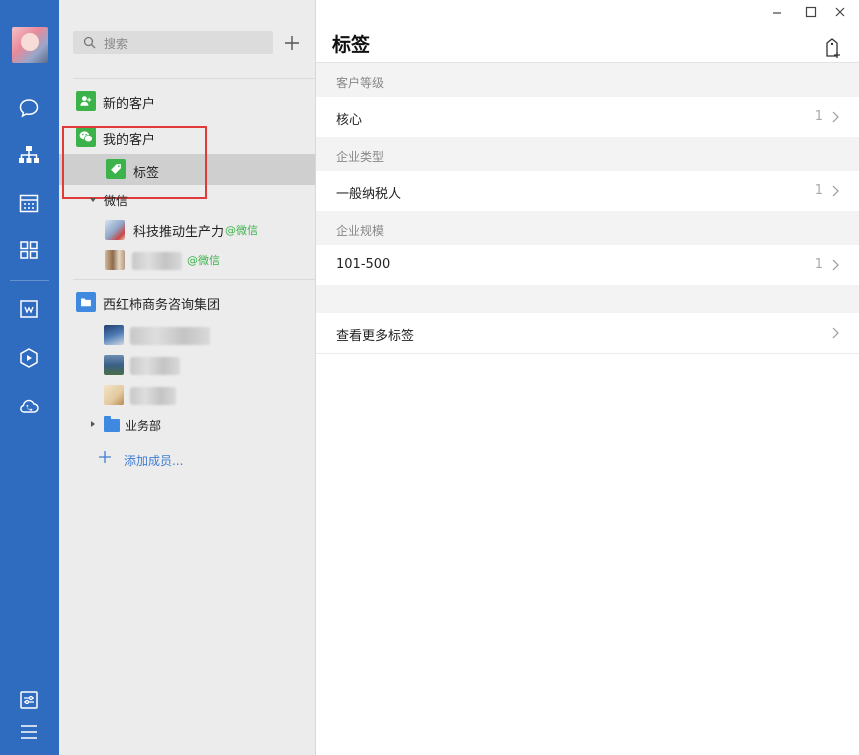 This screenshot has height=755, width=859. Describe the element at coordinates (129, 102) in the screenshot. I see `new-customers-item: 新的客户` at that location.